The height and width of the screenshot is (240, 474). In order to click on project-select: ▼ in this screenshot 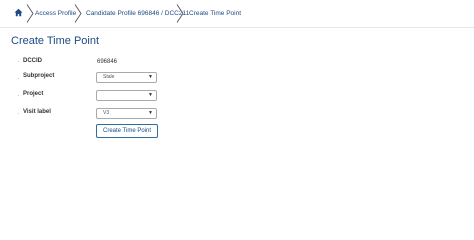, I will do `click(126, 95)`.